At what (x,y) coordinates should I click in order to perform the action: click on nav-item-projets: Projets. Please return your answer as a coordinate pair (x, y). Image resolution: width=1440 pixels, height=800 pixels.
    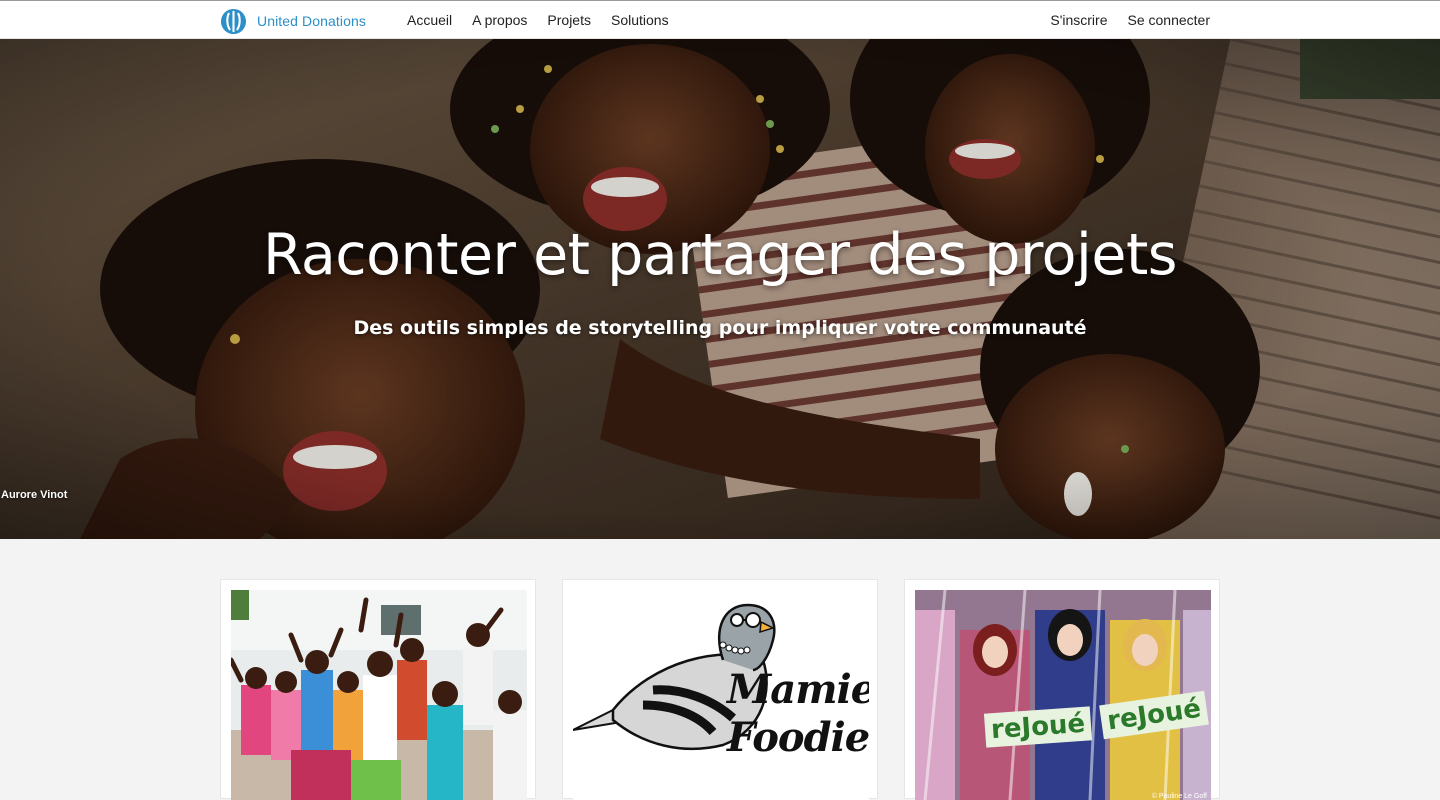
    Looking at the image, I should click on (569, 20).